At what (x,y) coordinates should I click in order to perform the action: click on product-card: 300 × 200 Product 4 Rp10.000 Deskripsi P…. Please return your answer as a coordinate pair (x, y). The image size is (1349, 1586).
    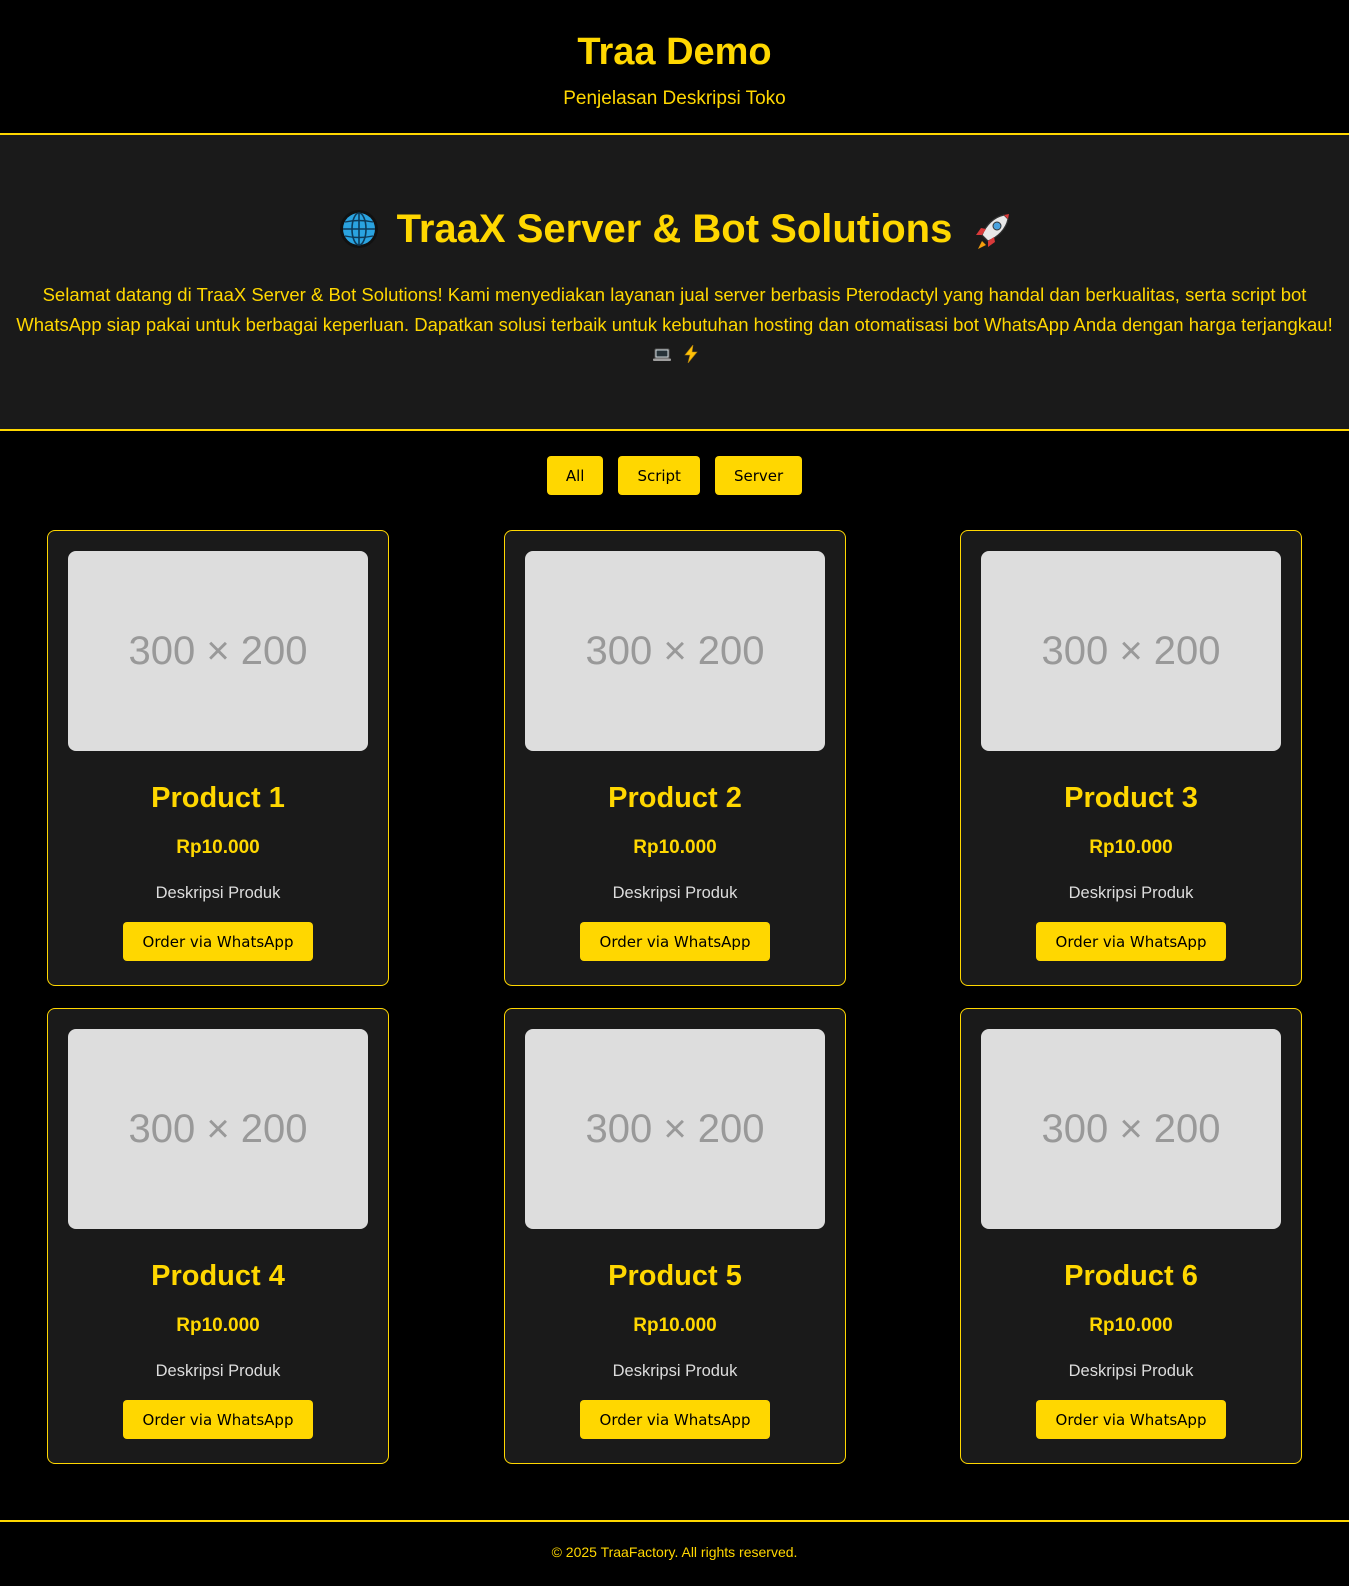
    Looking at the image, I should click on (218, 1236).